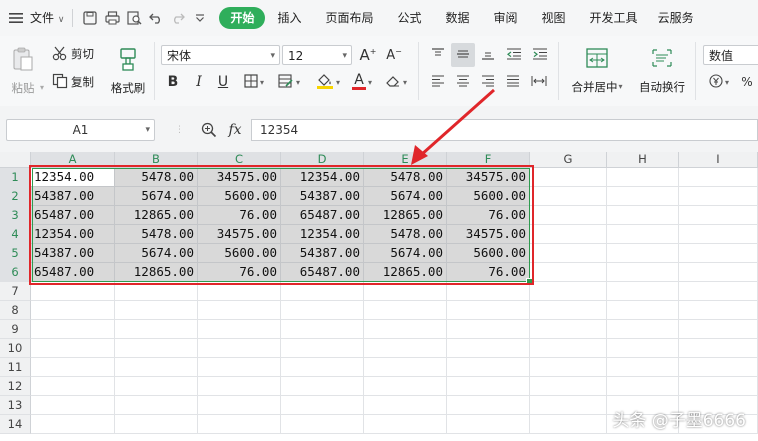 The height and width of the screenshot is (441, 758). Describe the element at coordinates (513, 82) in the screenshot. I see `justify-button` at that location.